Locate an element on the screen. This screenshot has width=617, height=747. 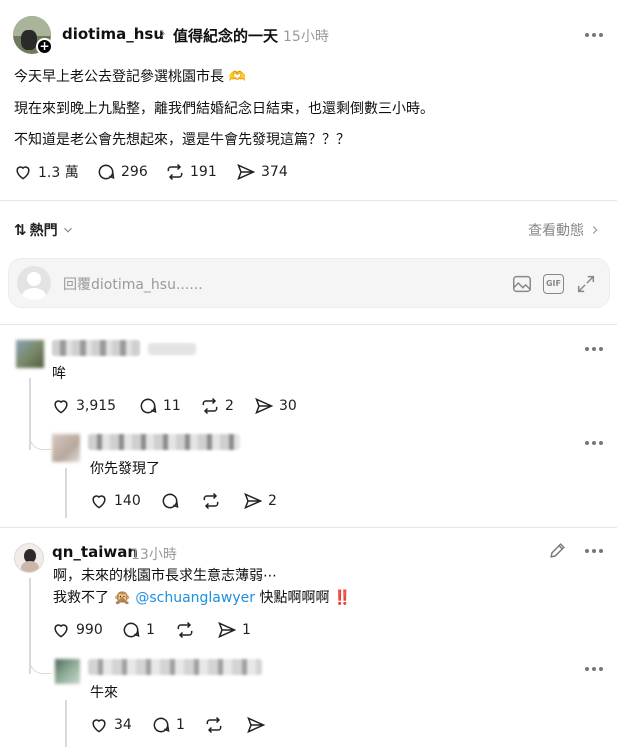
nested1-text: 你先發現了 is located at coordinates (125, 469).